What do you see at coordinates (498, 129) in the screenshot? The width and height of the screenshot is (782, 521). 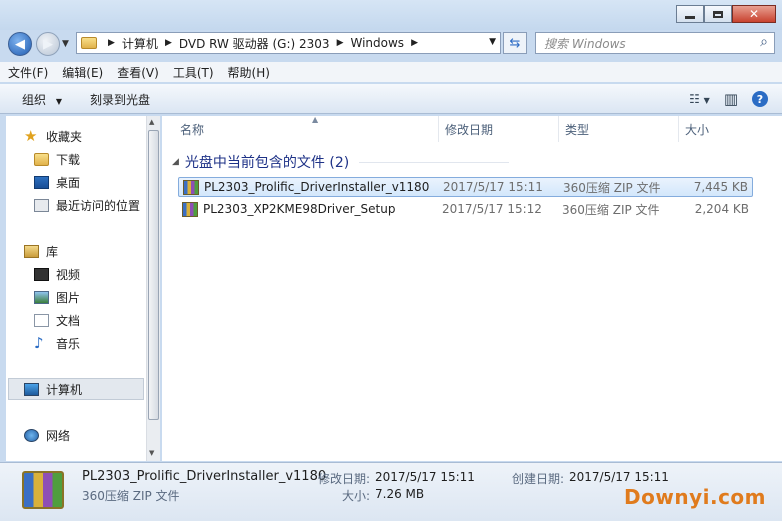 I see `column-header-date: 修改日期` at bounding box center [498, 129].